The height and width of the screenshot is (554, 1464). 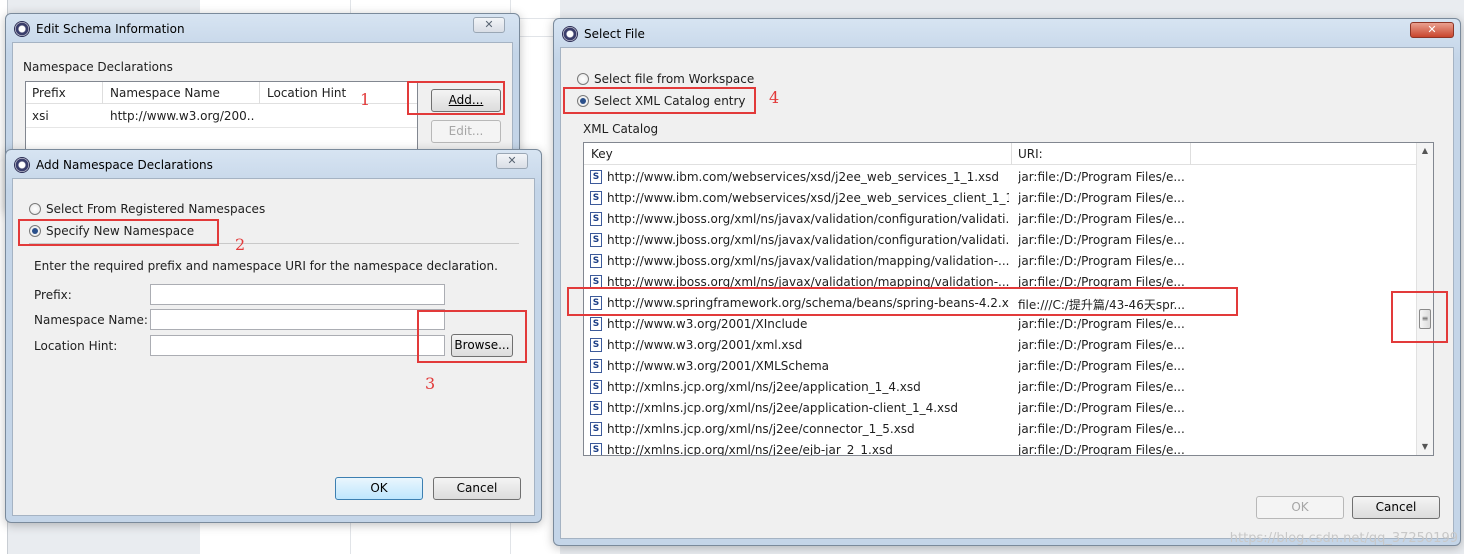 I want to click on prefix-field, so click(x=297, y=294).